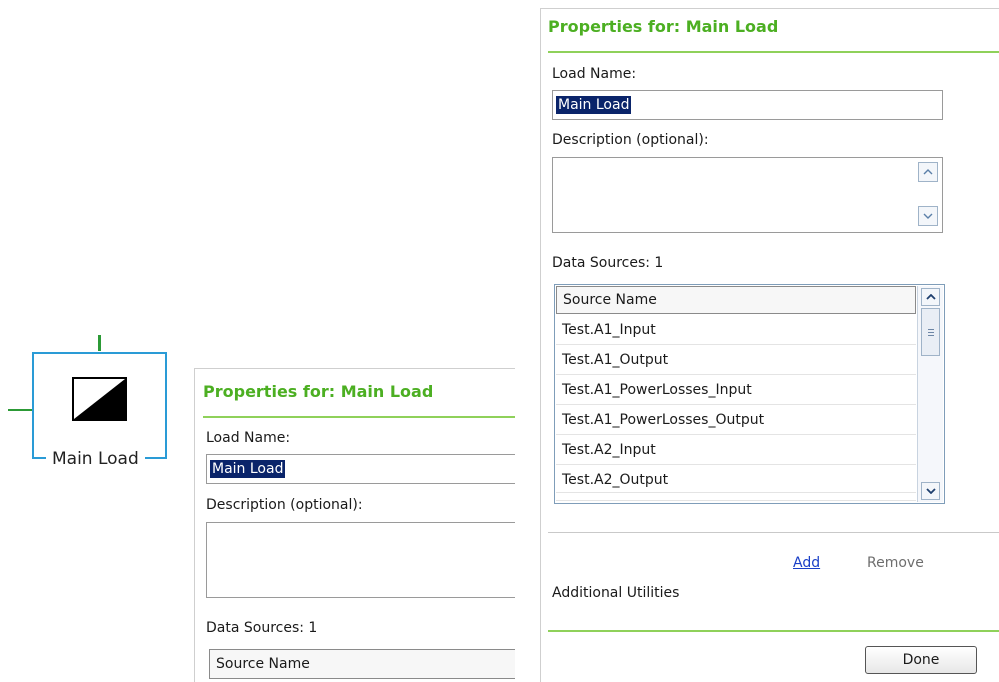 This screenshot has width=999, height=682. Describe the element at coordinates (95, 459) in the screenshot. I see `node-label: Main Load` at that location.